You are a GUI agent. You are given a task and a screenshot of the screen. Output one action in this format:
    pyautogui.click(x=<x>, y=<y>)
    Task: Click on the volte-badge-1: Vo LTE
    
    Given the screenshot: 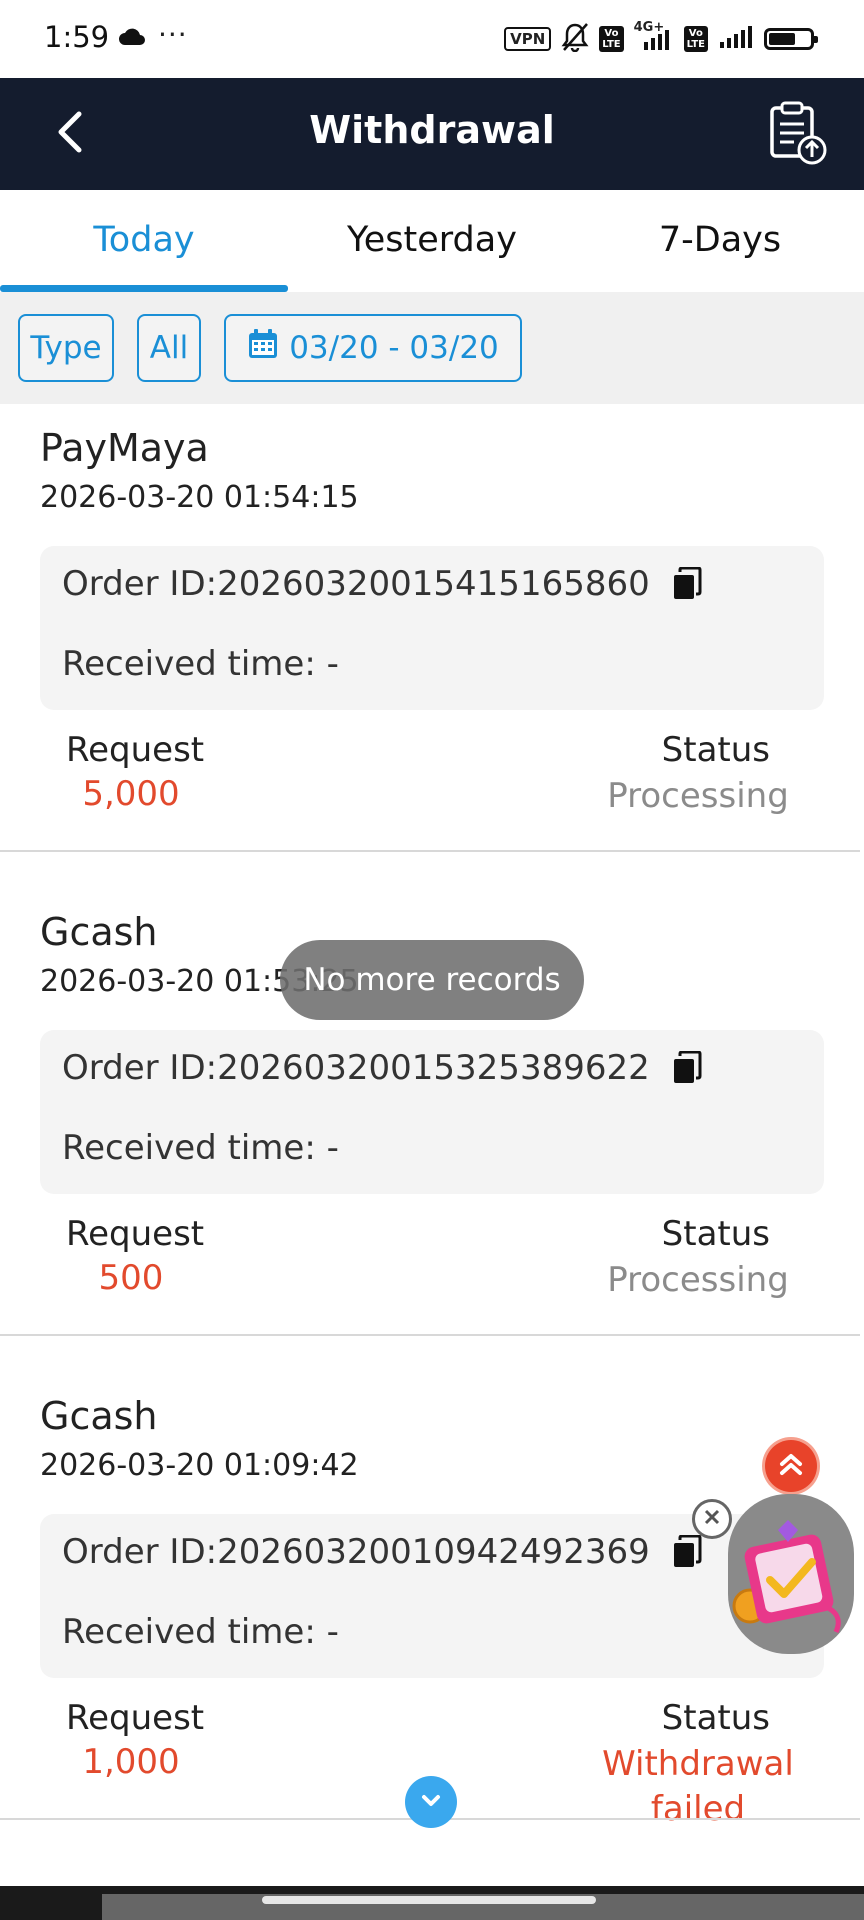 What is the action you would take?
    pyautogui.click(x=611, y=39)
    